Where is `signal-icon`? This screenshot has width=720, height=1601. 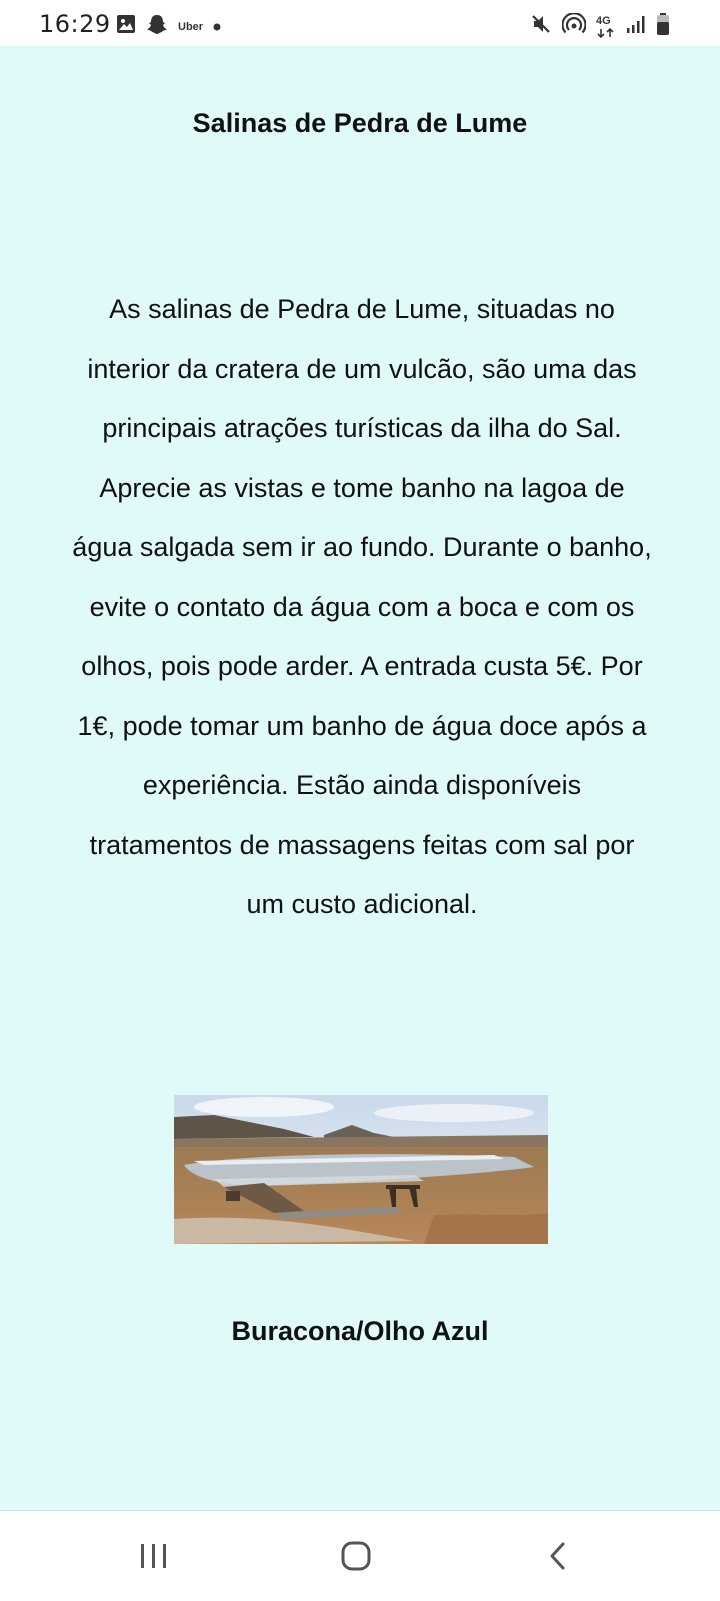
signal-icon is located at coordinates (636, 26).